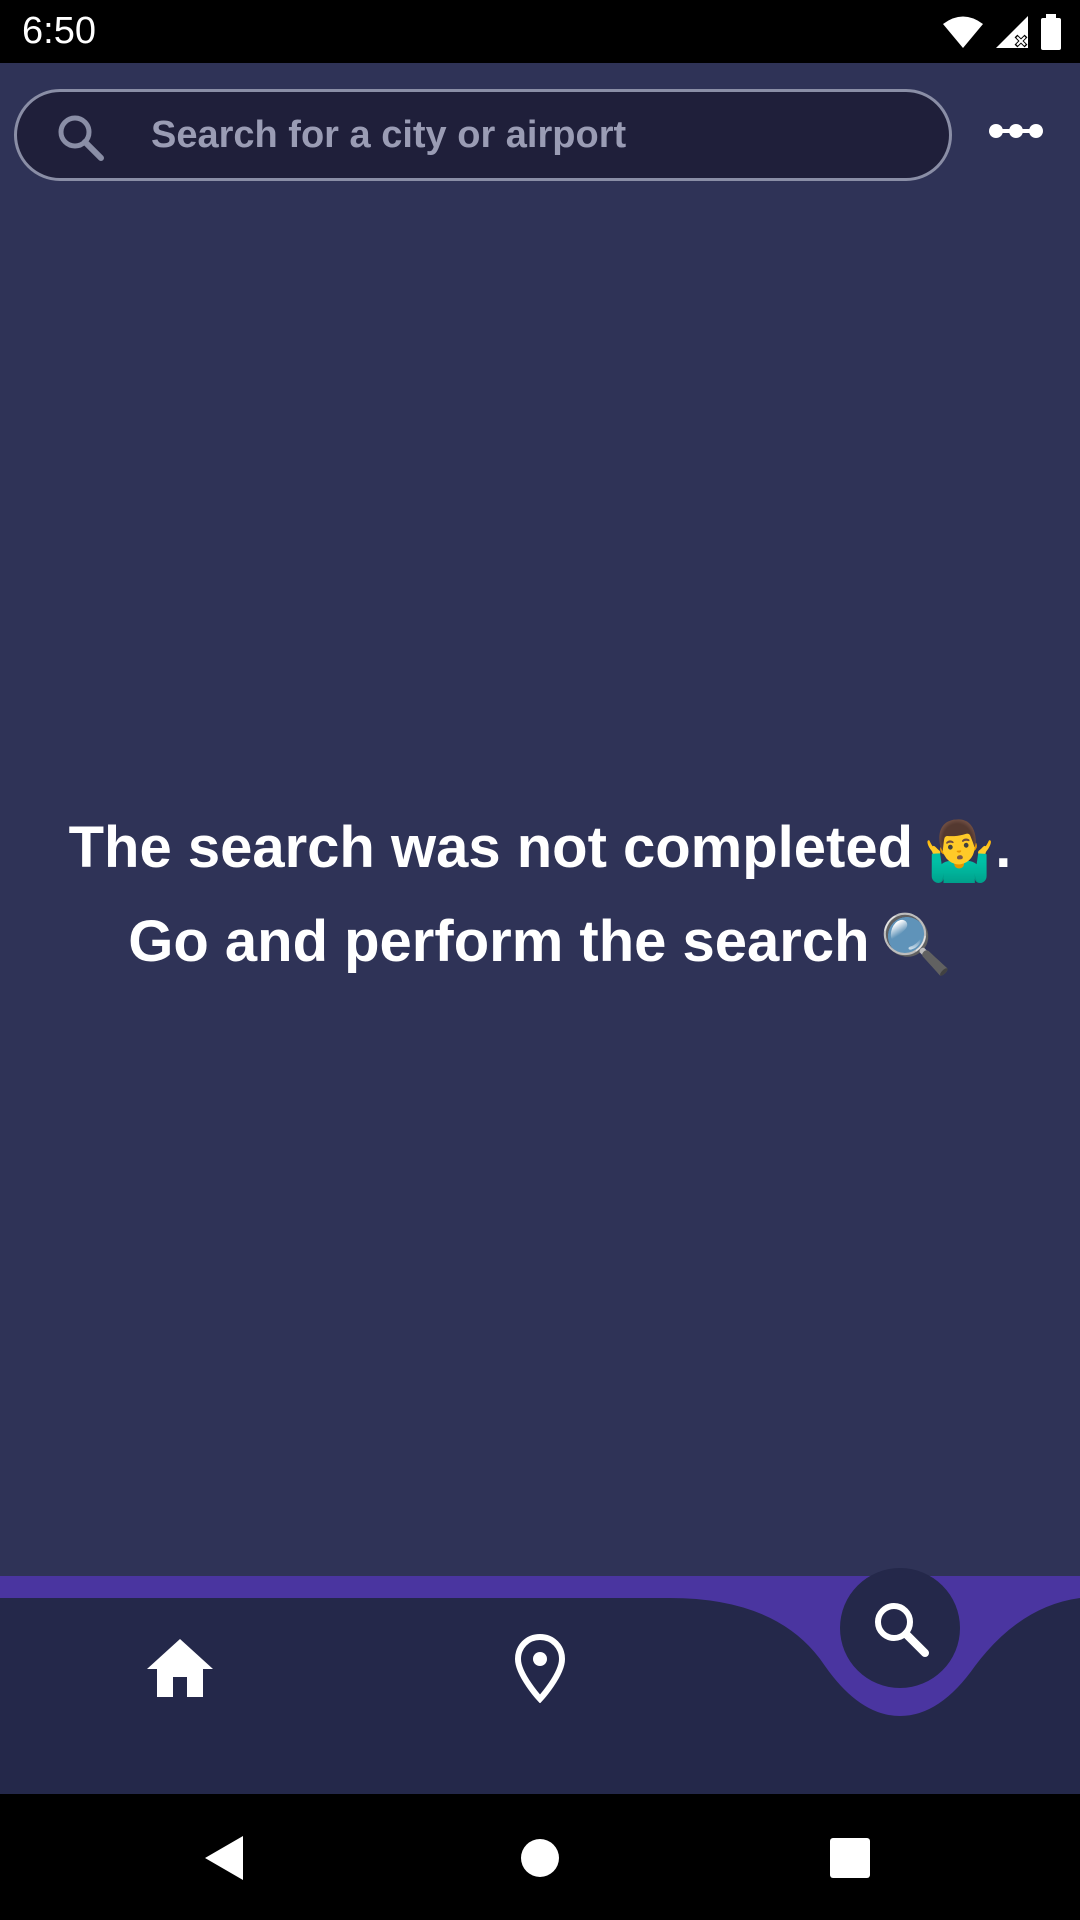 This screenshot has width=1080, height=1920. Describe the element at coordinates (540, 31) in the screenshot. I see `status-bar: 6:50` at that location.